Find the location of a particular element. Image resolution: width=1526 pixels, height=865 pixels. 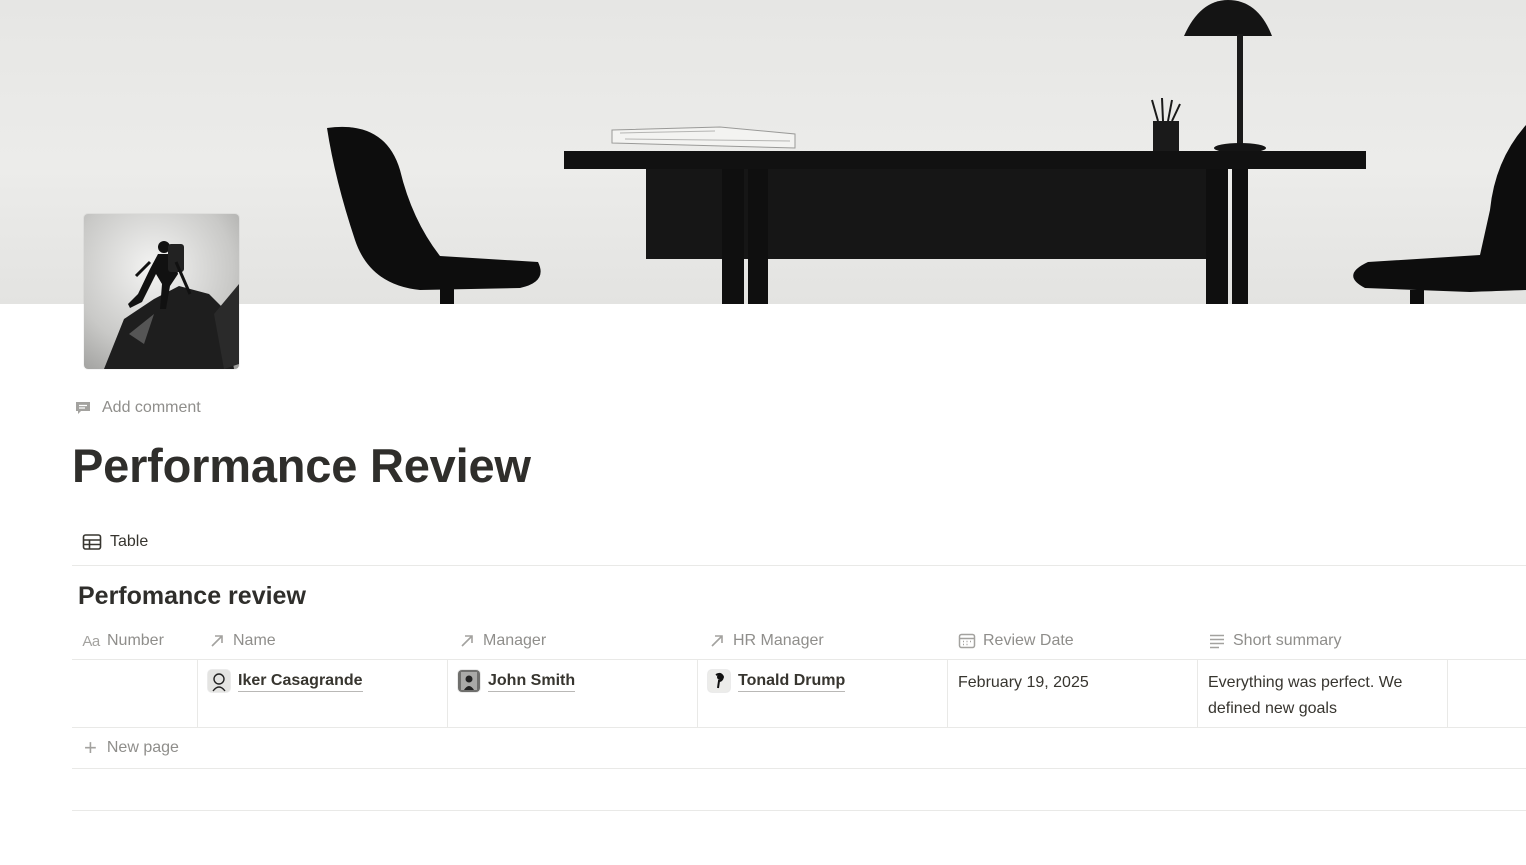

new-page-button: + New page is located at coordinates (799, 748).